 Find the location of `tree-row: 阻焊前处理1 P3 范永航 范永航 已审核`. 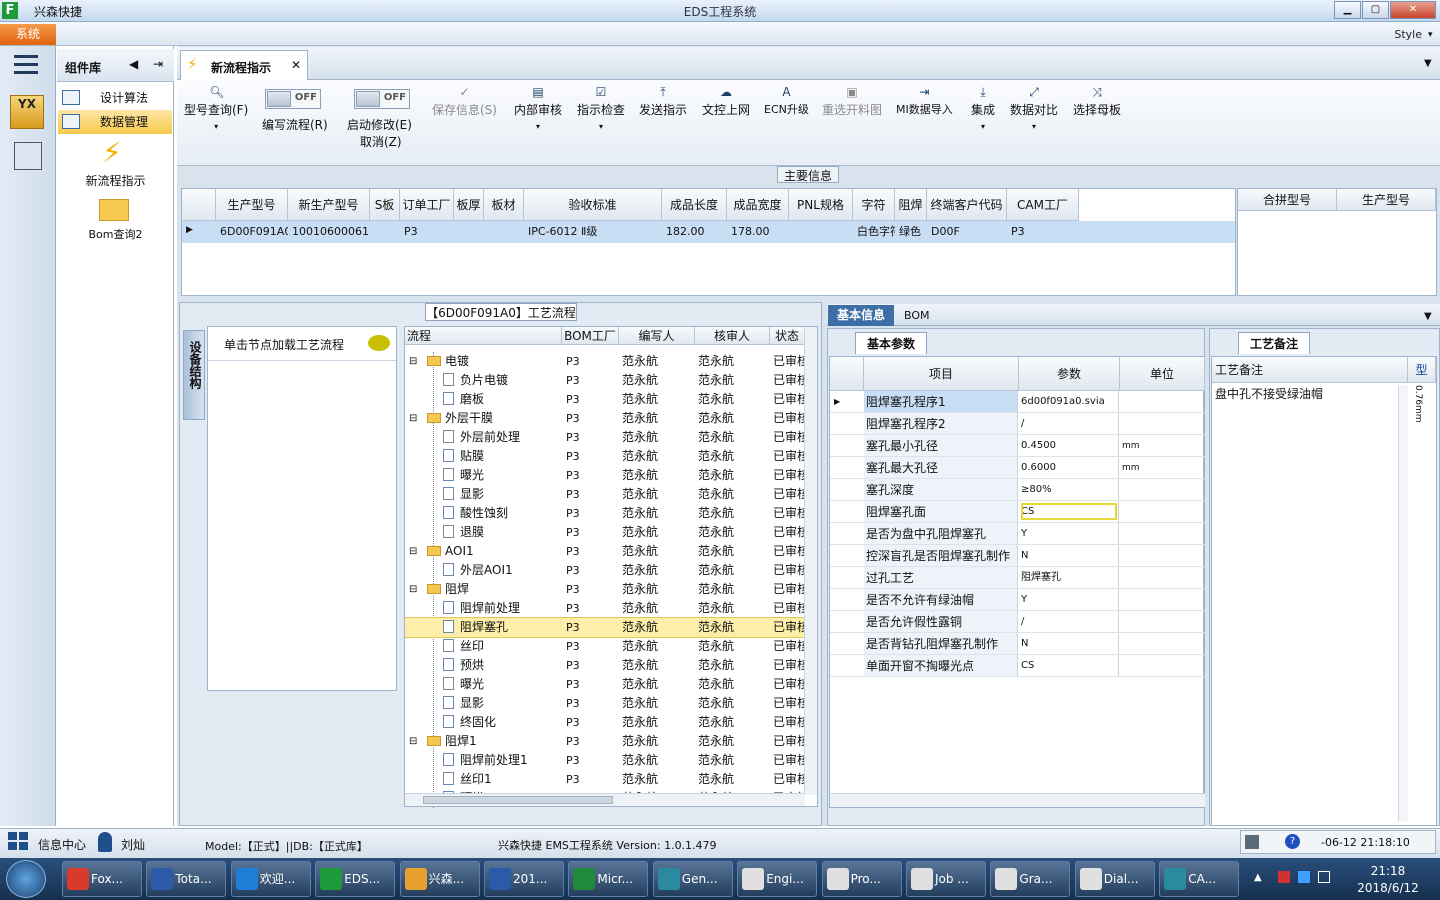

tree-row: 阻焊前处理1 P3 范永航 范永航 已审核 is located at coordinates (605, 760).